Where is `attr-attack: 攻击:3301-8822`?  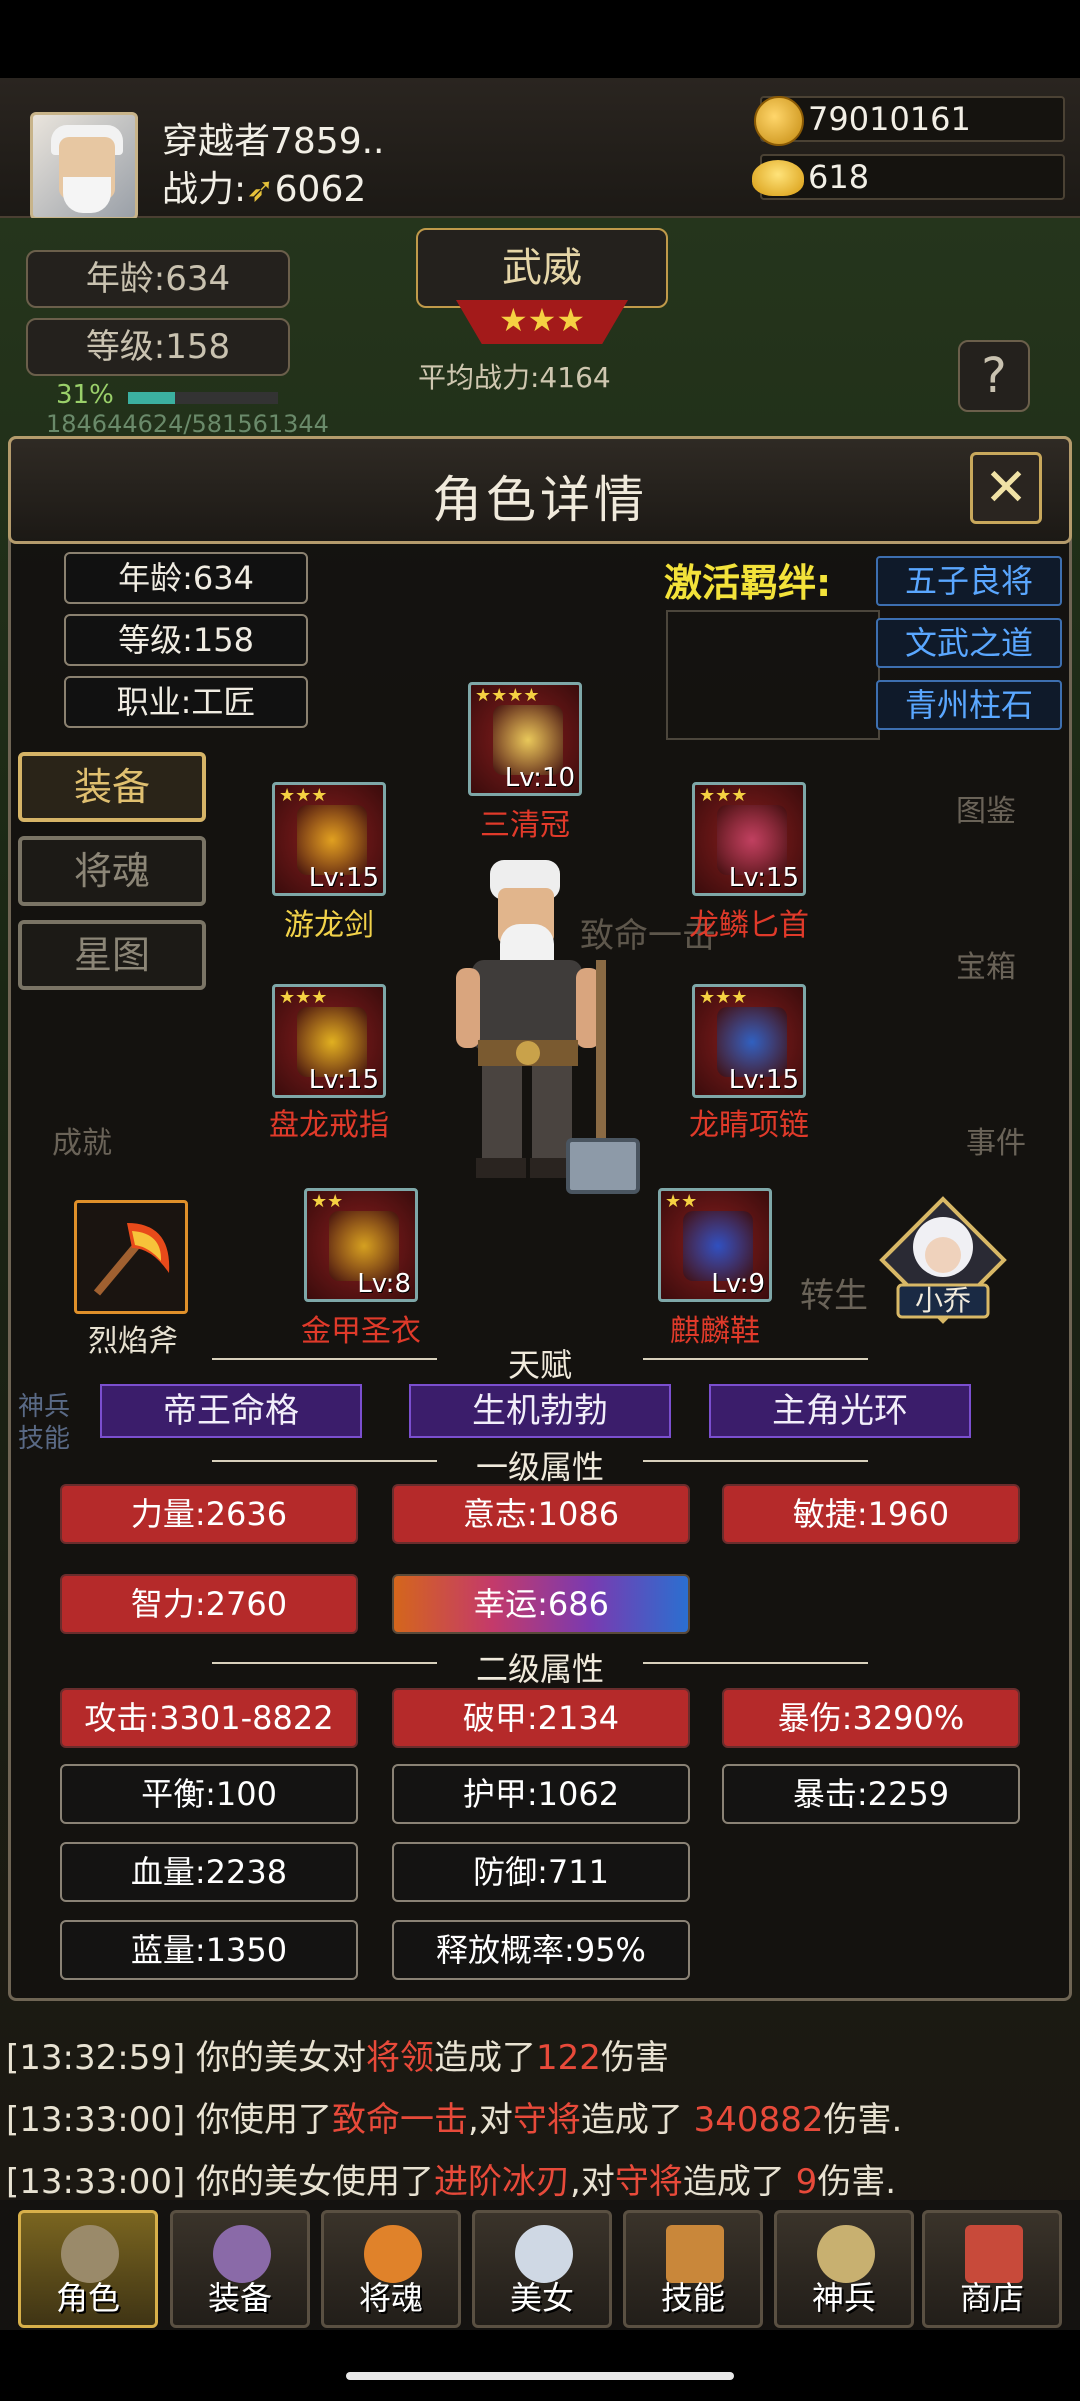
attr-attack: 攻击:3301-8822 is located at coordinates (209, 1718).